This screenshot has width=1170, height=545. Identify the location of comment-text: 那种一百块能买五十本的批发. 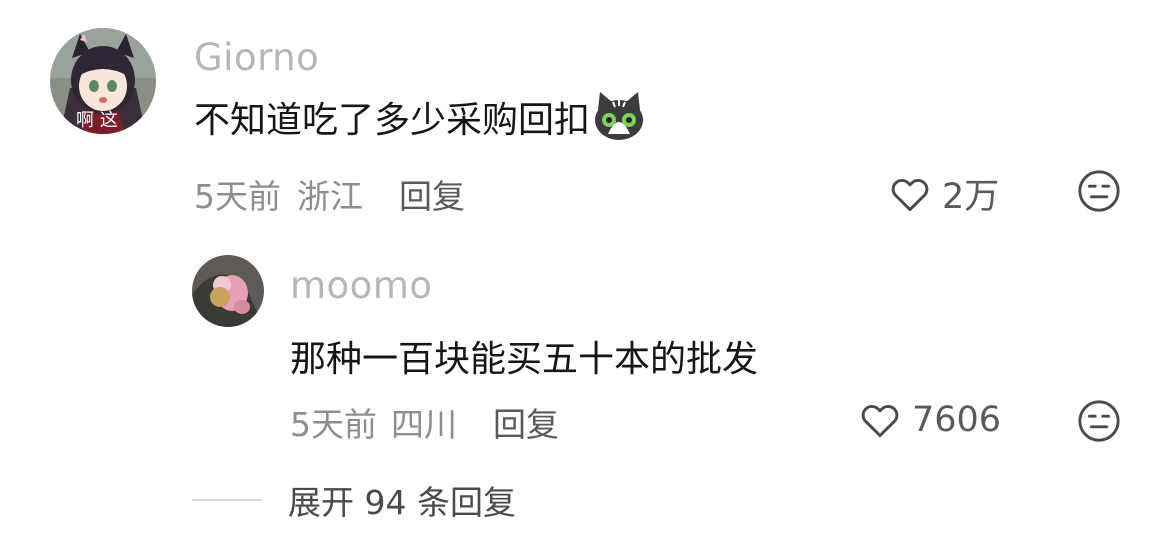
(524, 356).